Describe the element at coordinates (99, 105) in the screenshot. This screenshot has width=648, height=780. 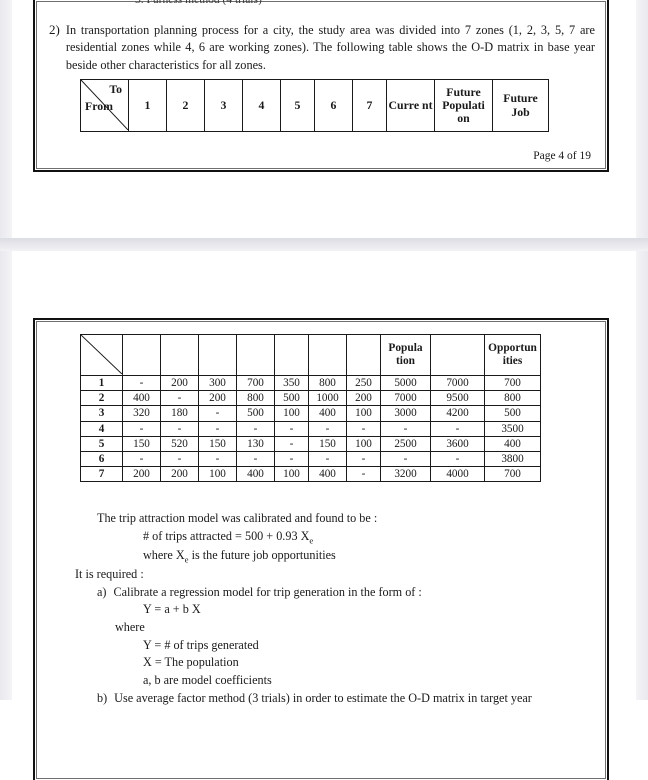
I see `corner-from-label: From` at that location.